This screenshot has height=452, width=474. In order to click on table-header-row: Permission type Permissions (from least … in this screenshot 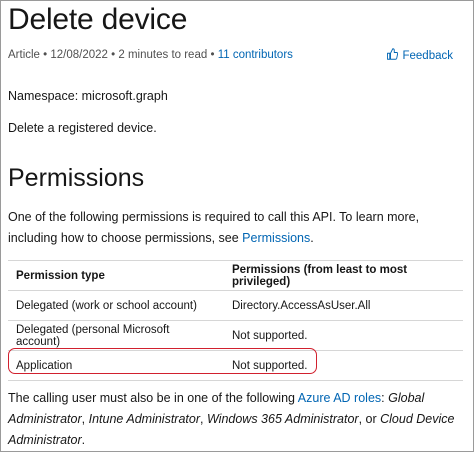, I will do `click(235, 275)`.